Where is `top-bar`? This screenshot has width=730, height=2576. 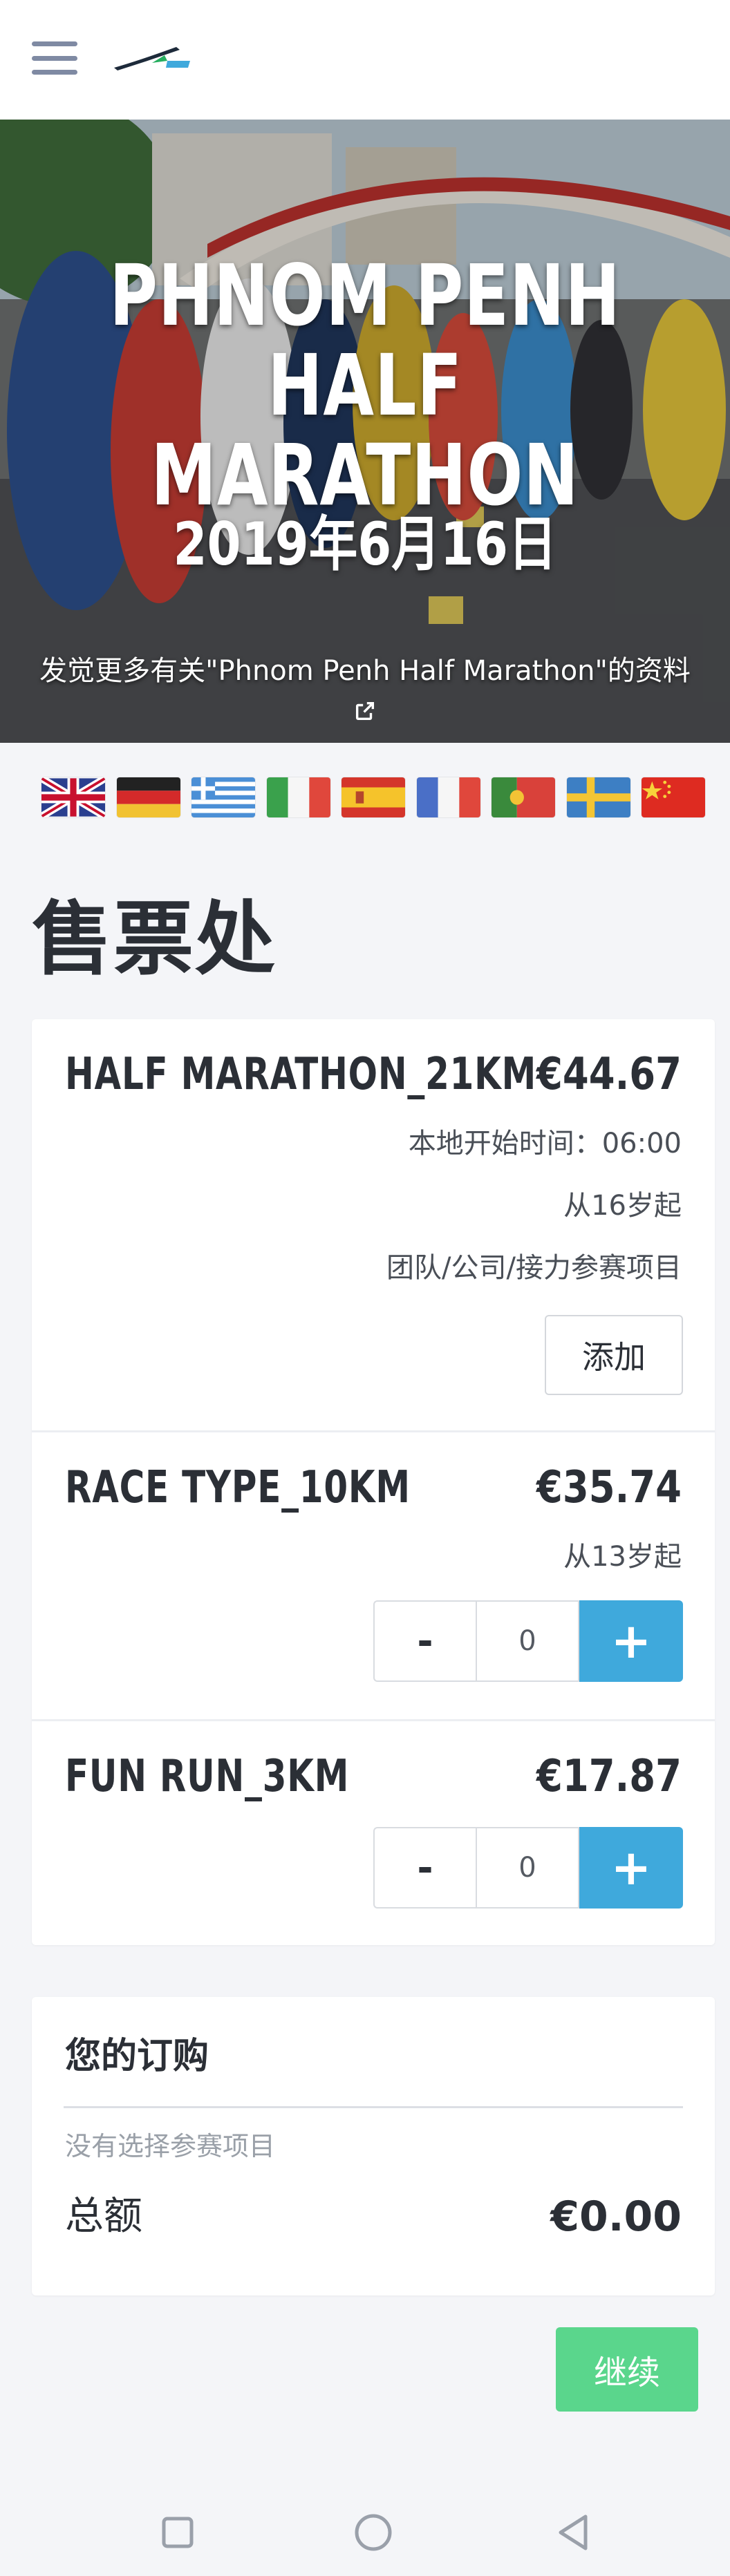
top-bar is located at coordinates (365, 60).